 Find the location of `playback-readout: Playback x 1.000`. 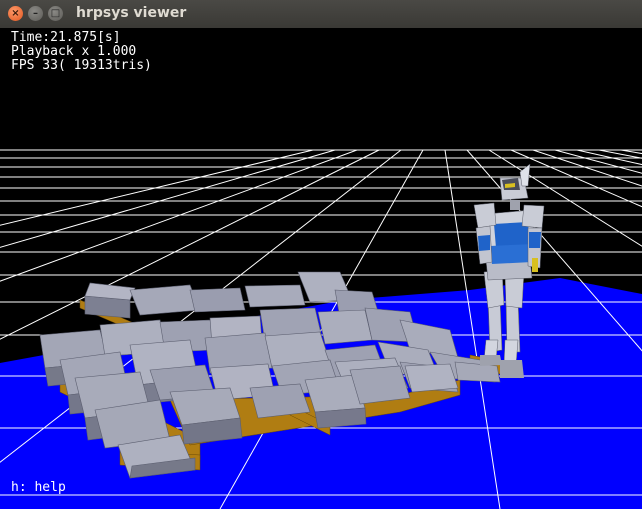

playback-readout: Playback x 1.000 is located at coordinates (74, 51).